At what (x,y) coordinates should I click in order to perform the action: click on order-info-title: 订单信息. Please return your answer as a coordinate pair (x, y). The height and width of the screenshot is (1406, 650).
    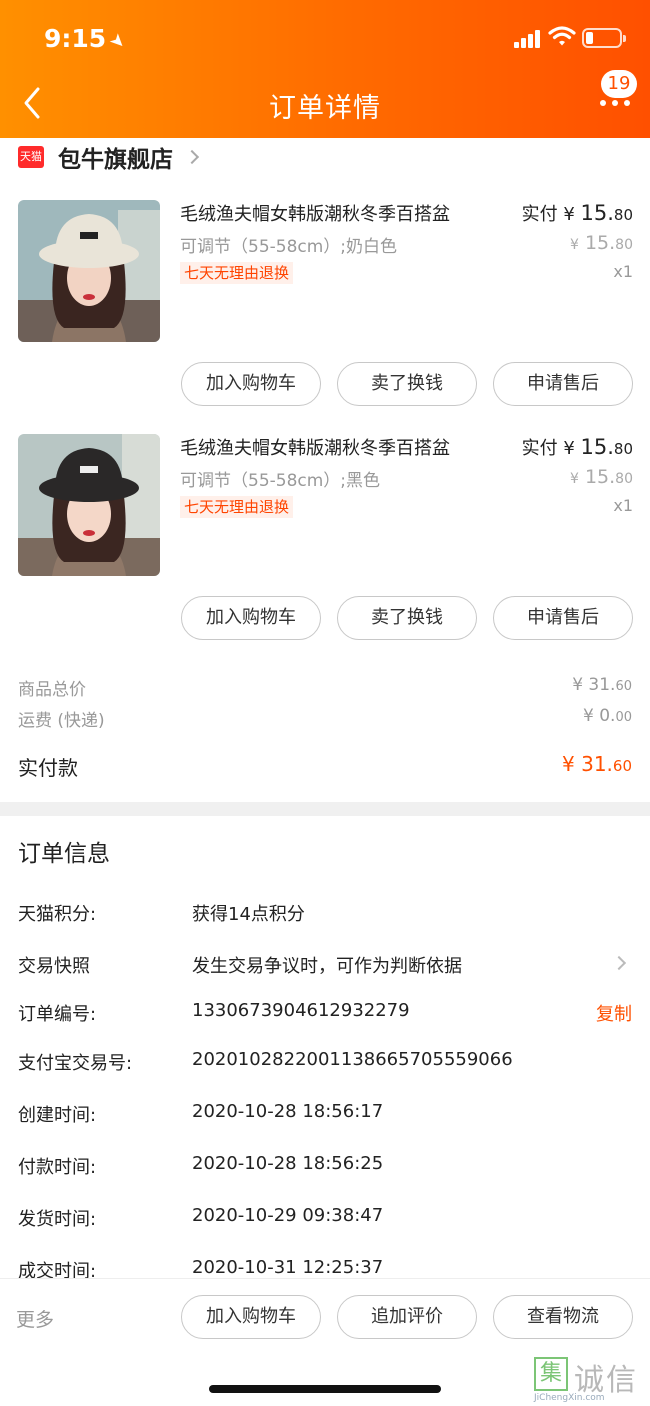
    Looking at the image, I should click on (64, 854).